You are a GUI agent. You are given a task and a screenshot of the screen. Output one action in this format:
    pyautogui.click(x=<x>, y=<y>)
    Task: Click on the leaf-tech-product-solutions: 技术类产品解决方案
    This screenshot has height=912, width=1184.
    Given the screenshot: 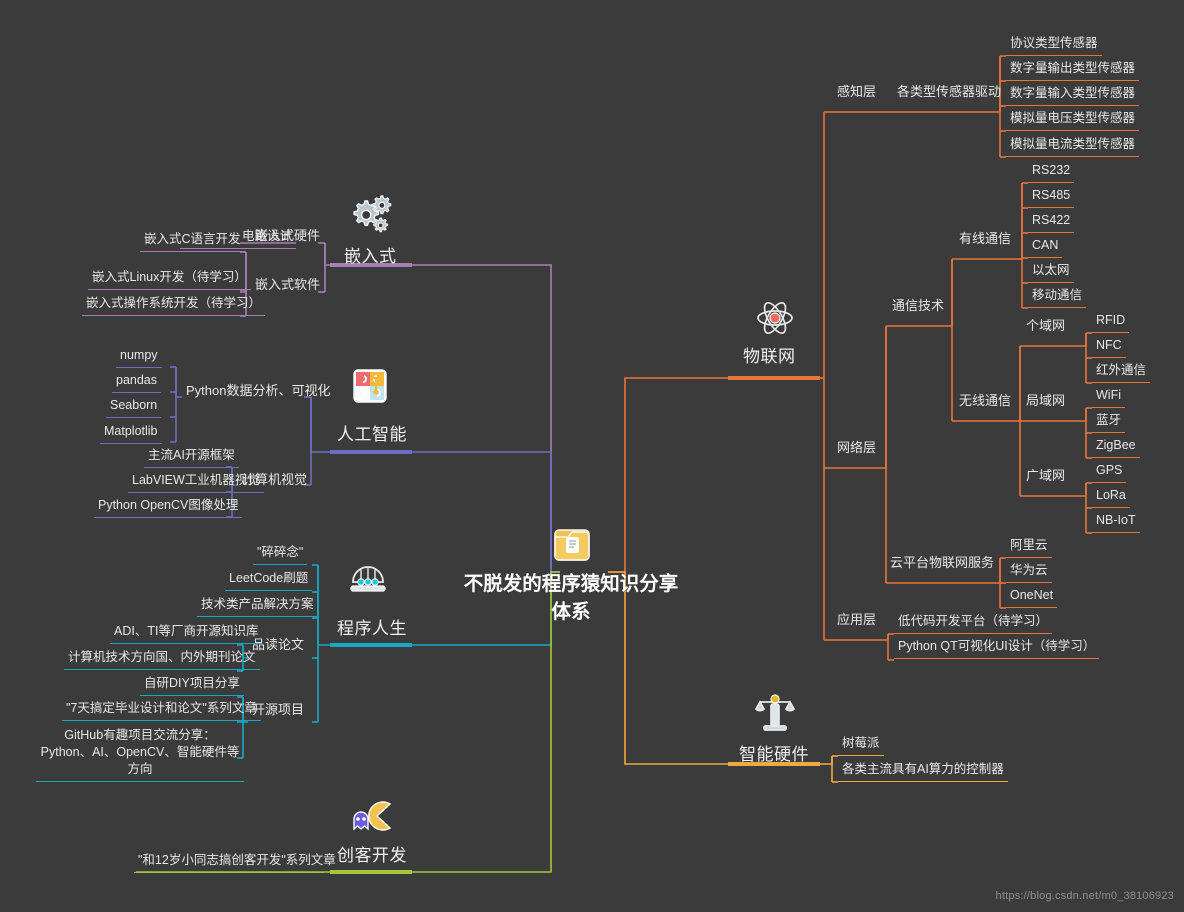 What is the action you would take?
    pyautogui.click(x=257, y=607)
    